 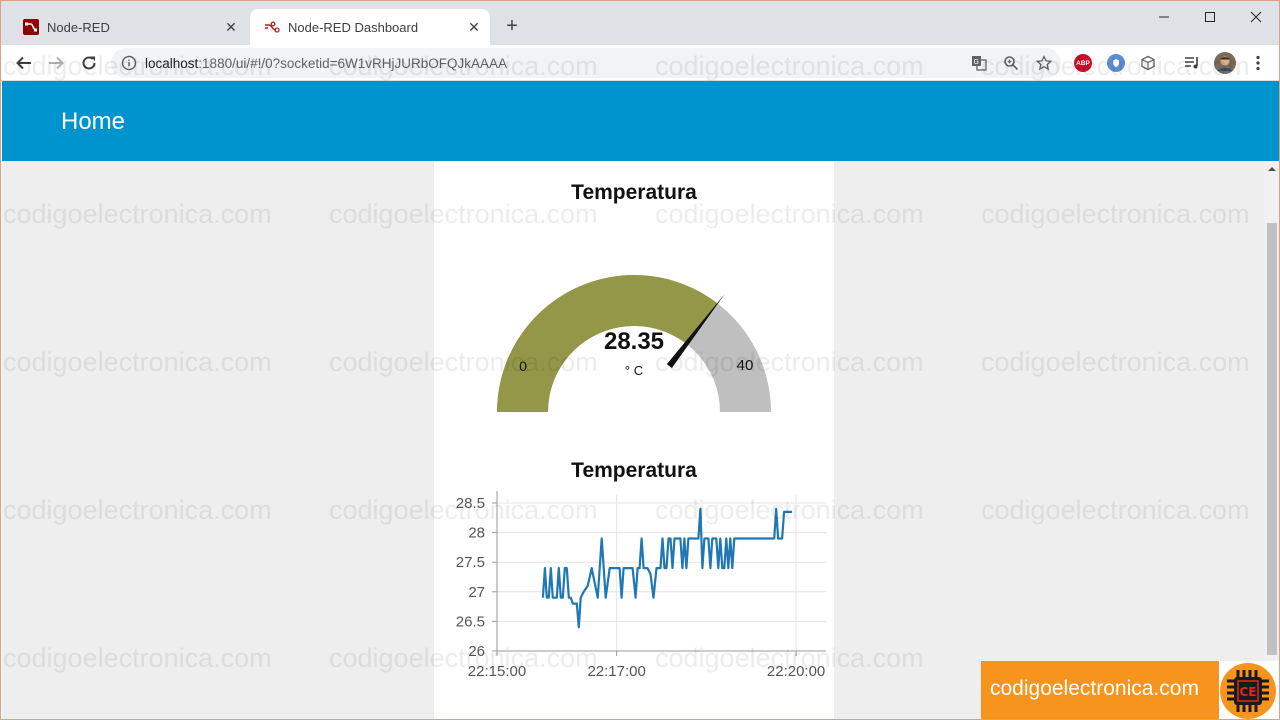 I want to click on ce-chip-logo-icon: CE, so click(x=1249, y=690).